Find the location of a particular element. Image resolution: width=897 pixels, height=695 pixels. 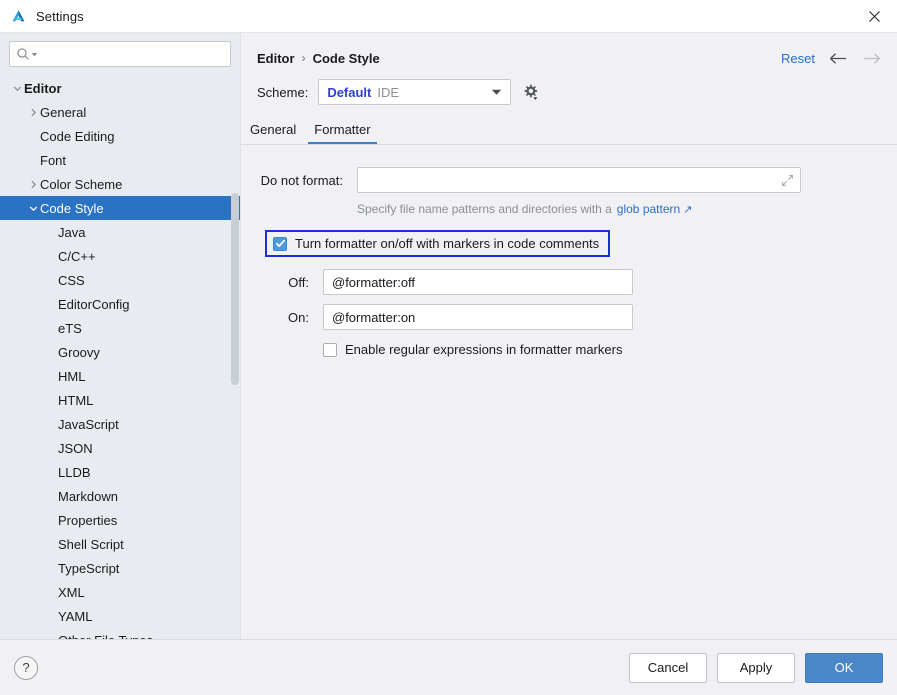

sidebar-item-java: Java is located at coordinates (120, 232).